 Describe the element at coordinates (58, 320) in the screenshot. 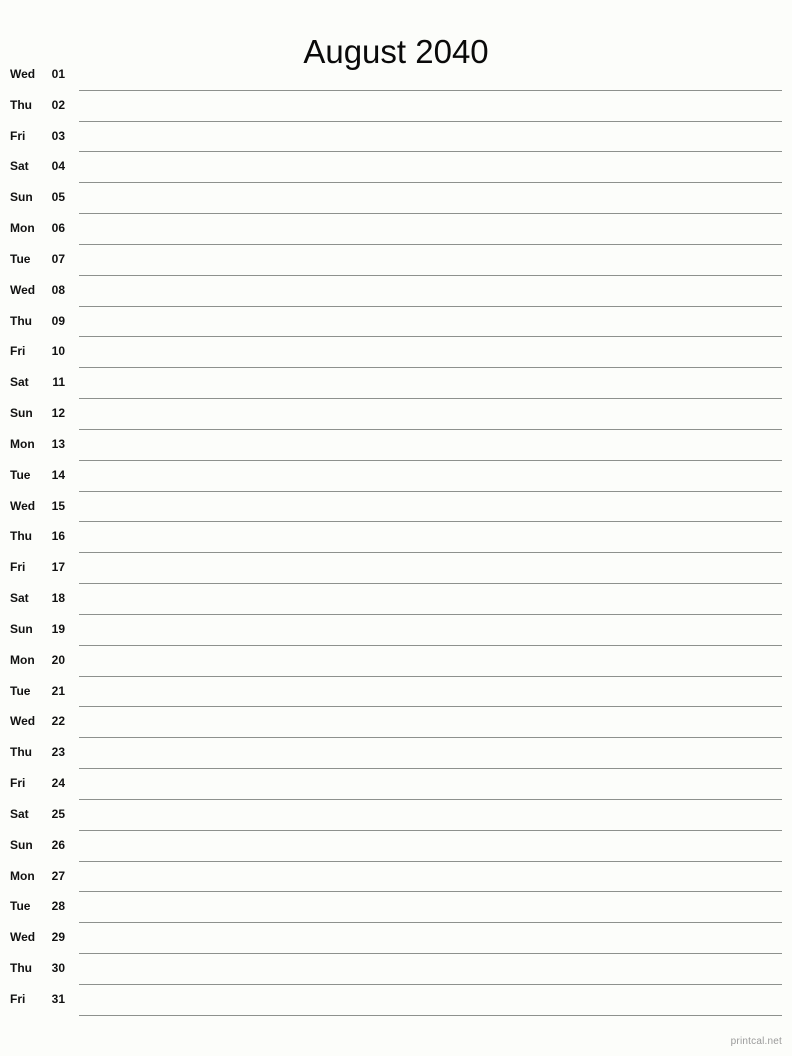

I see `day-number-label: 09` at that location.